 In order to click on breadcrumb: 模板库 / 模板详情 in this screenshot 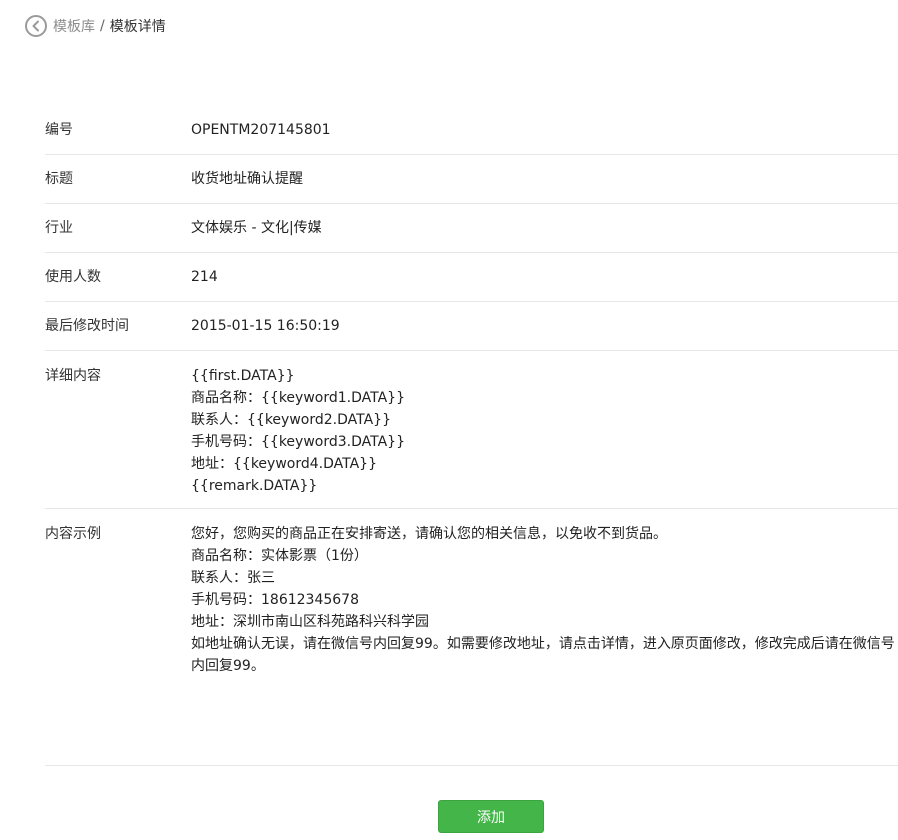, I will do `click(95, 26)`.